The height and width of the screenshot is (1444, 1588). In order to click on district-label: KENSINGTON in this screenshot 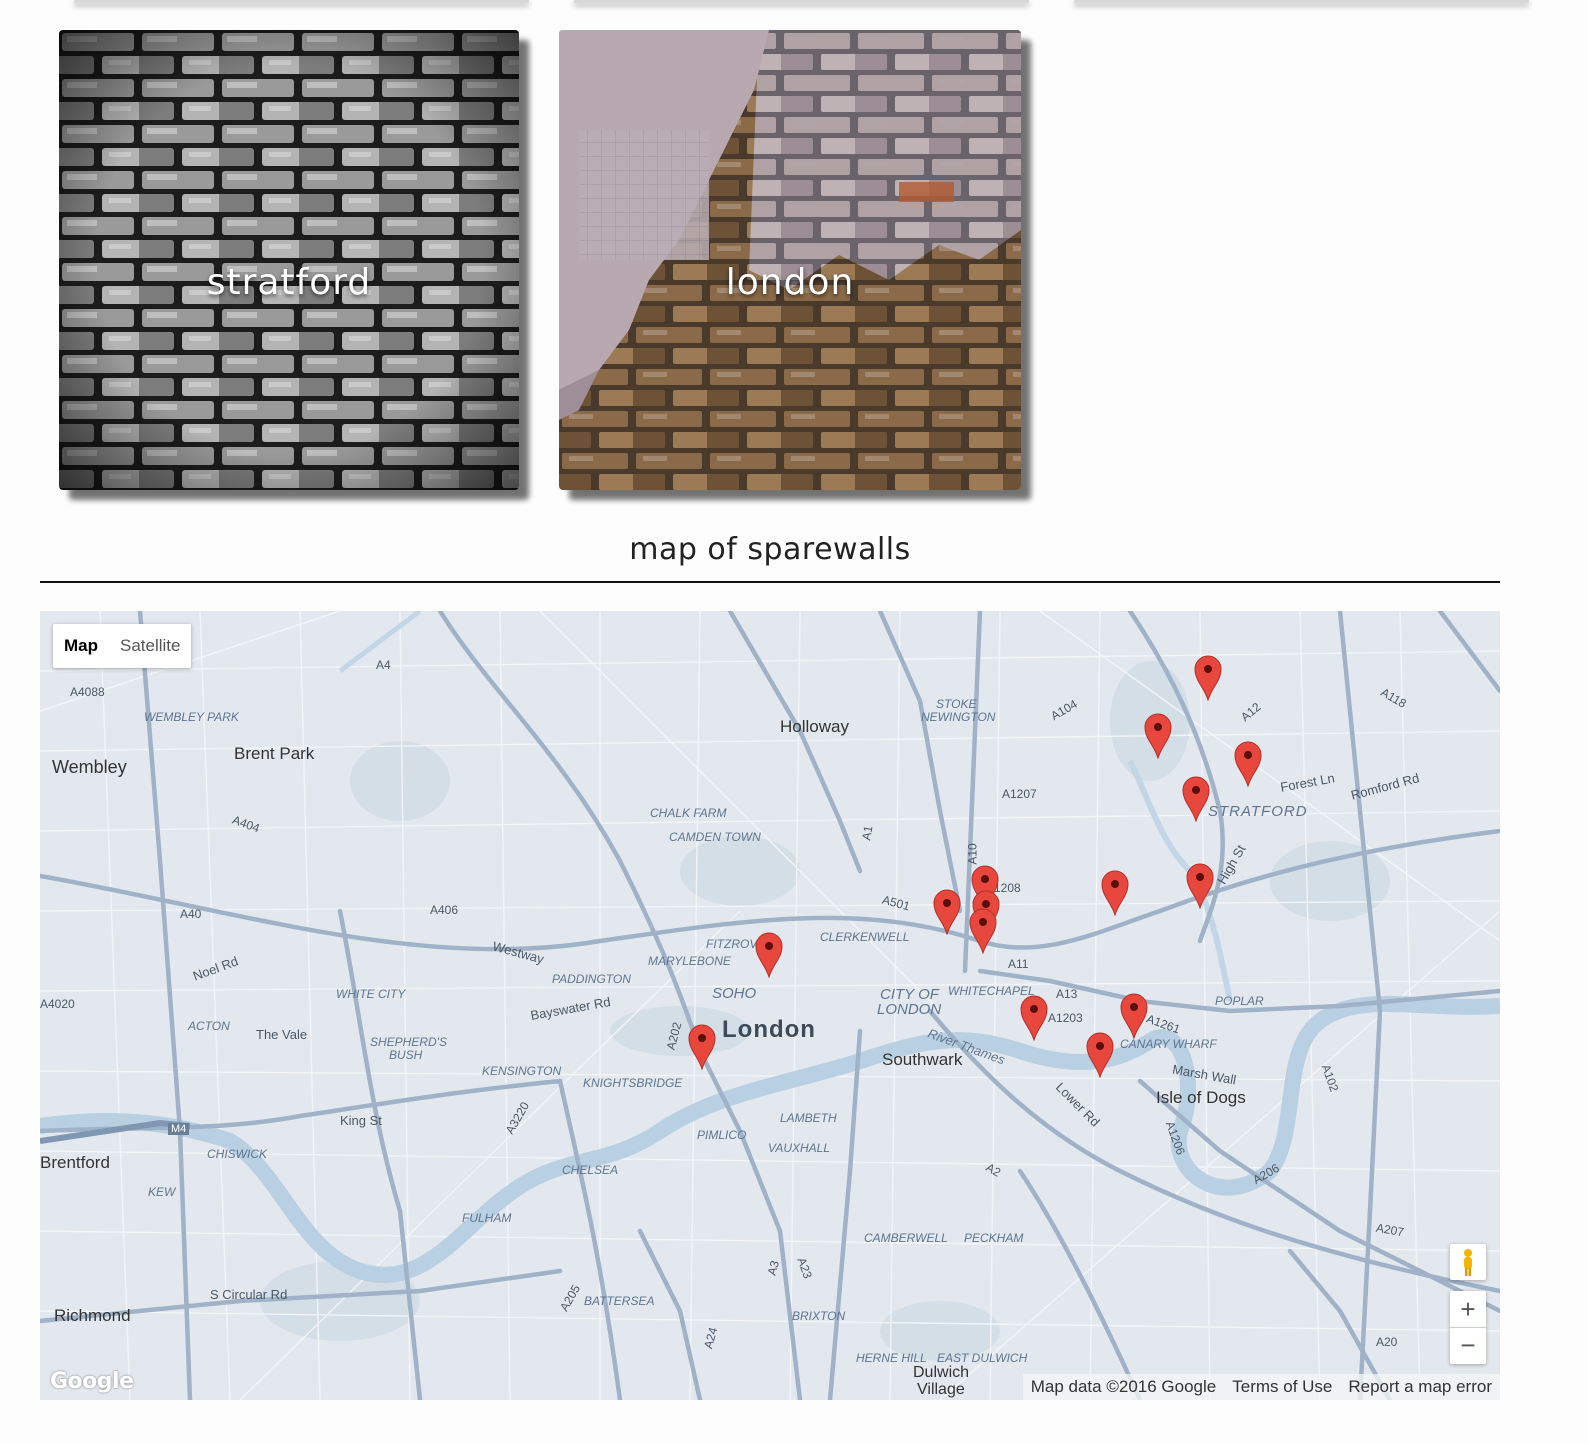, I will do `click(522, 1071)`.